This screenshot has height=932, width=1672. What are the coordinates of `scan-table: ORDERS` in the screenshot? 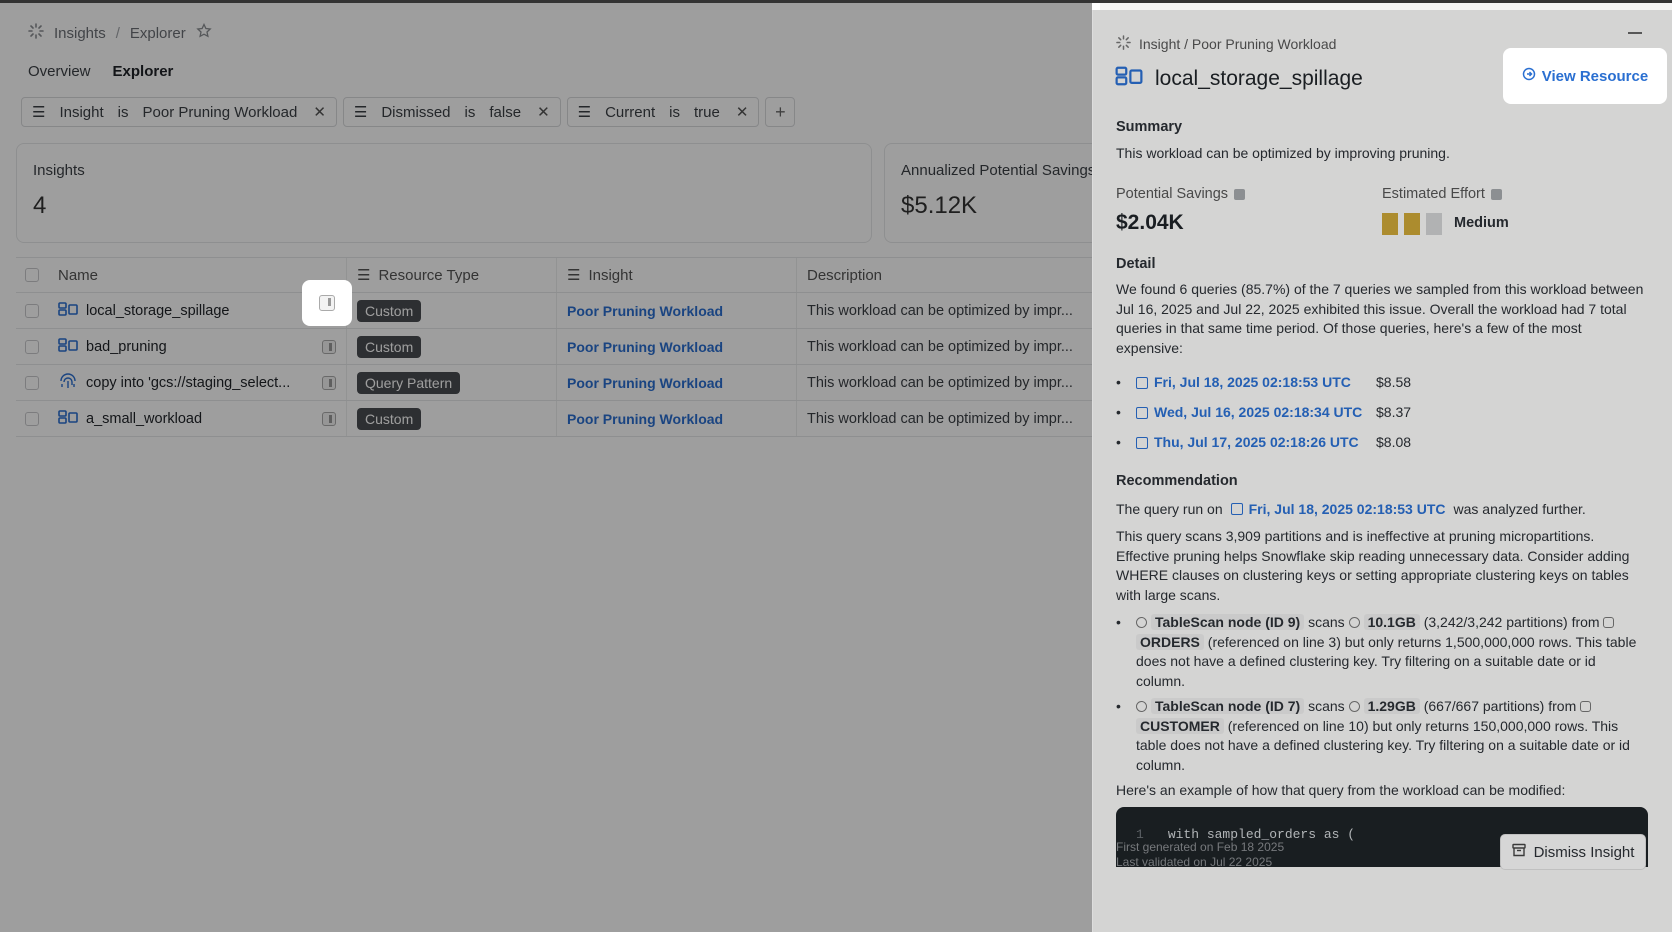 It's located at (1170, 641).